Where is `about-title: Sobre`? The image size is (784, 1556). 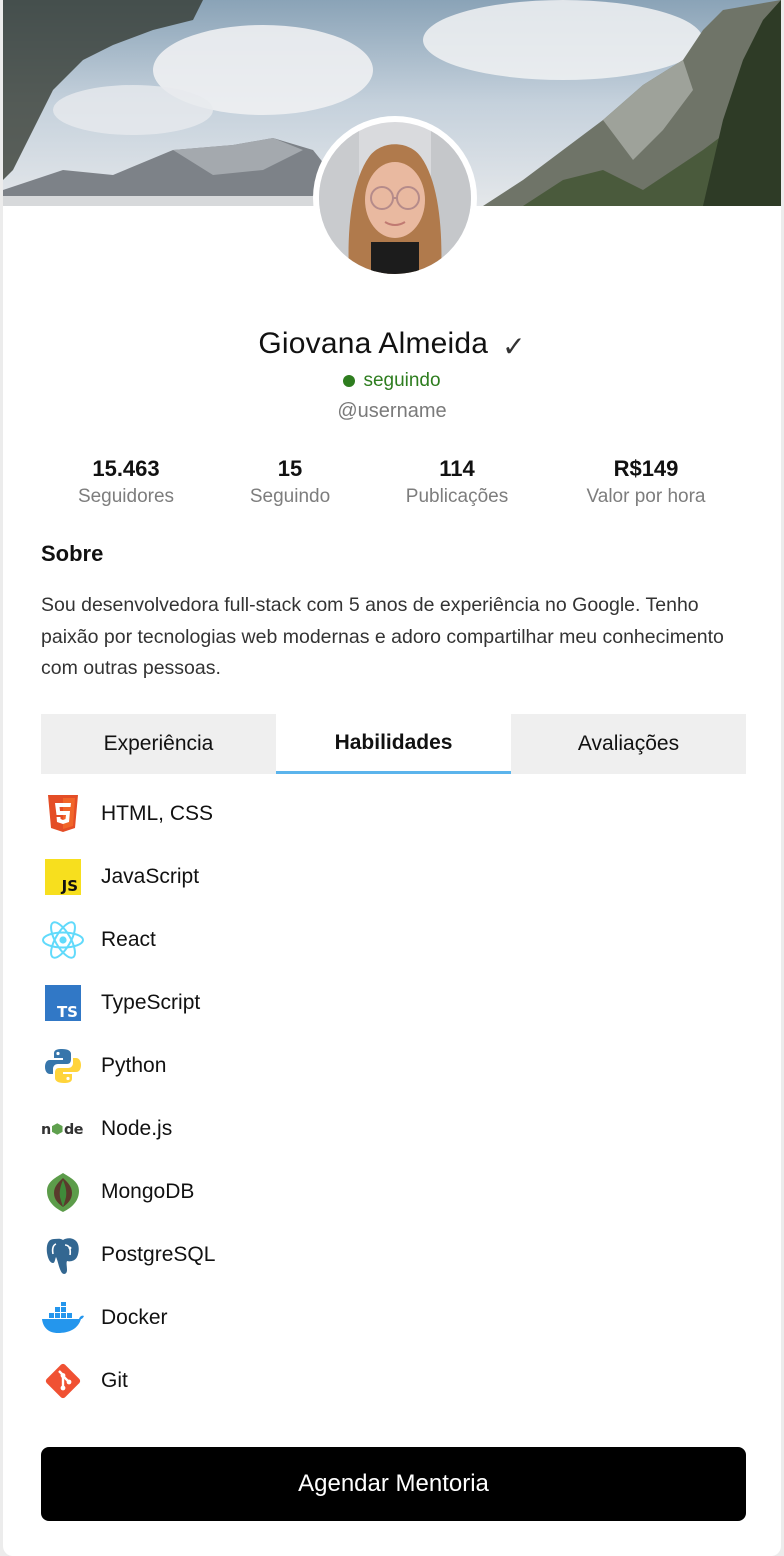
about-title: Sobre is located at coordinates (72, 553).